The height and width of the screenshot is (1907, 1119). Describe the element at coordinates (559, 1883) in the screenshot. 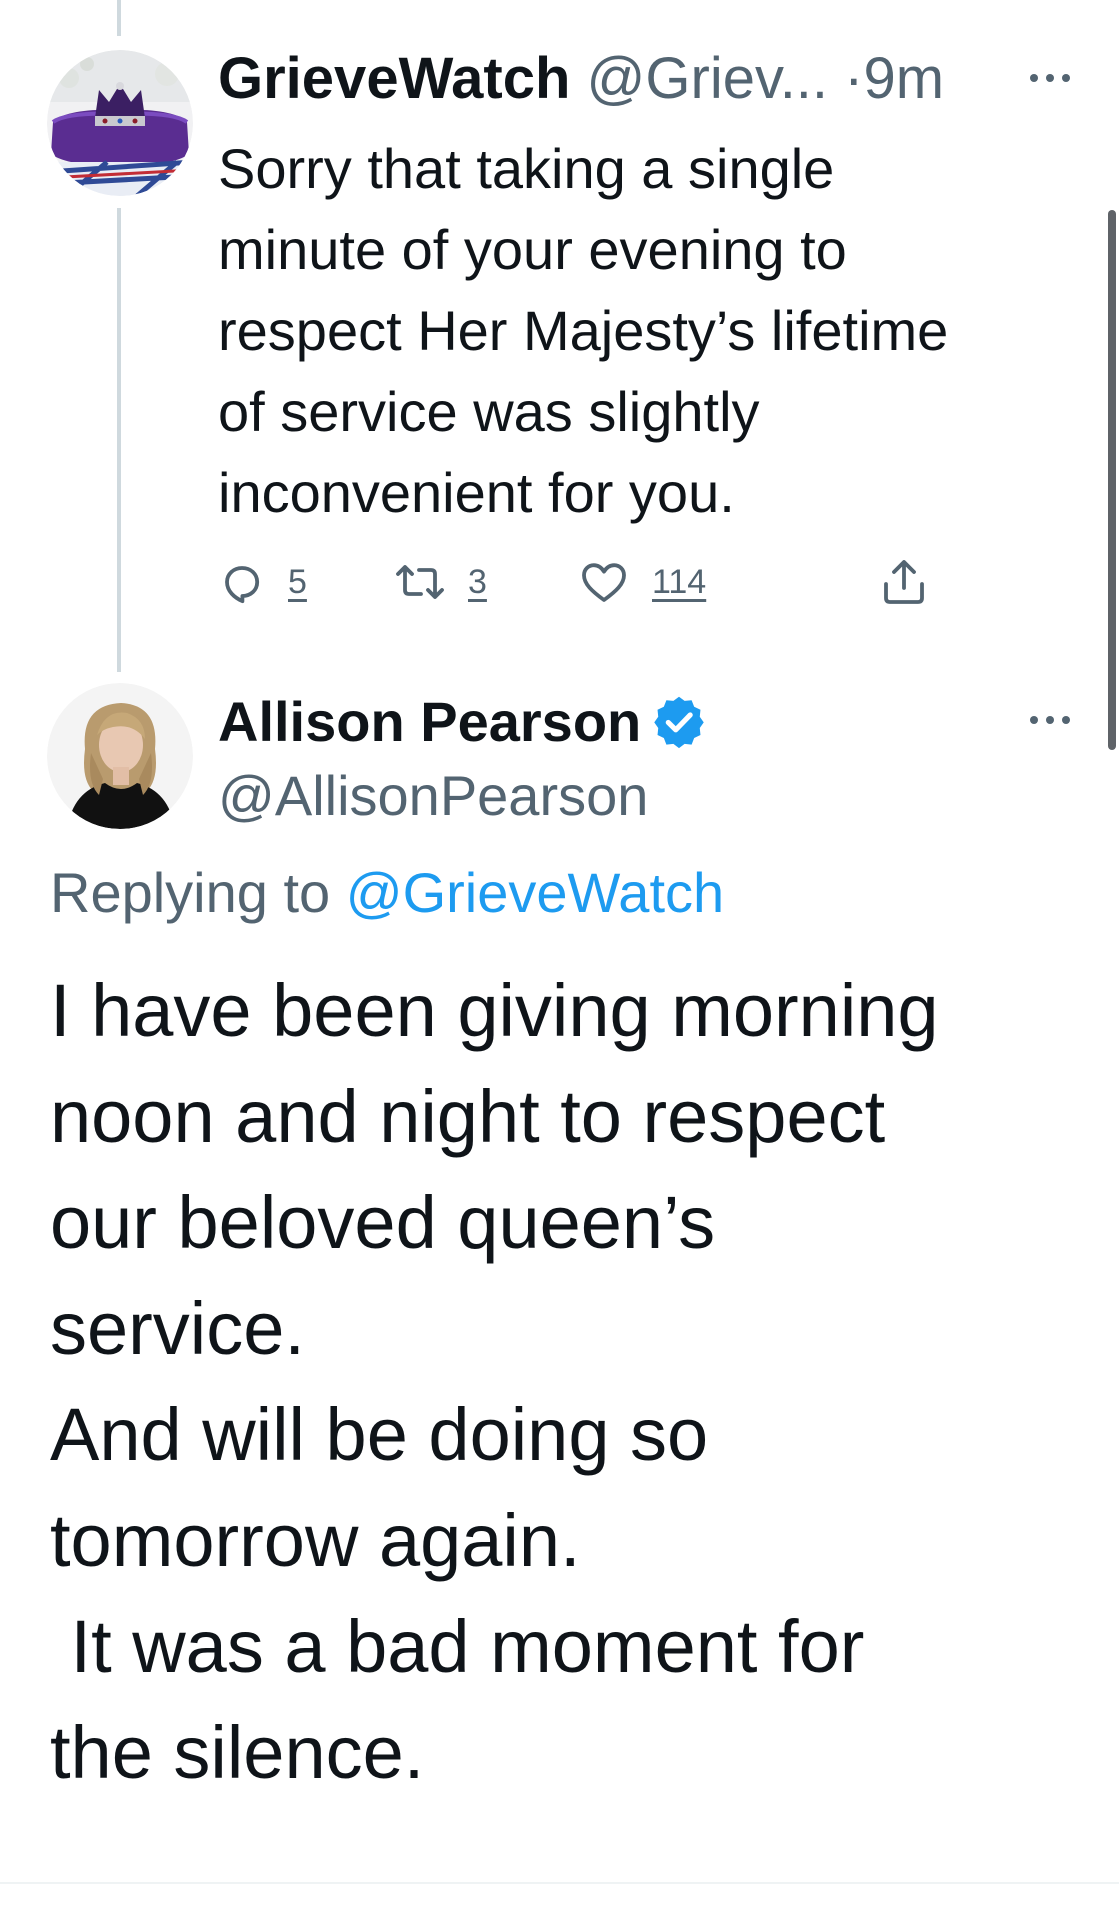

I see `bottom-divider` at that location.